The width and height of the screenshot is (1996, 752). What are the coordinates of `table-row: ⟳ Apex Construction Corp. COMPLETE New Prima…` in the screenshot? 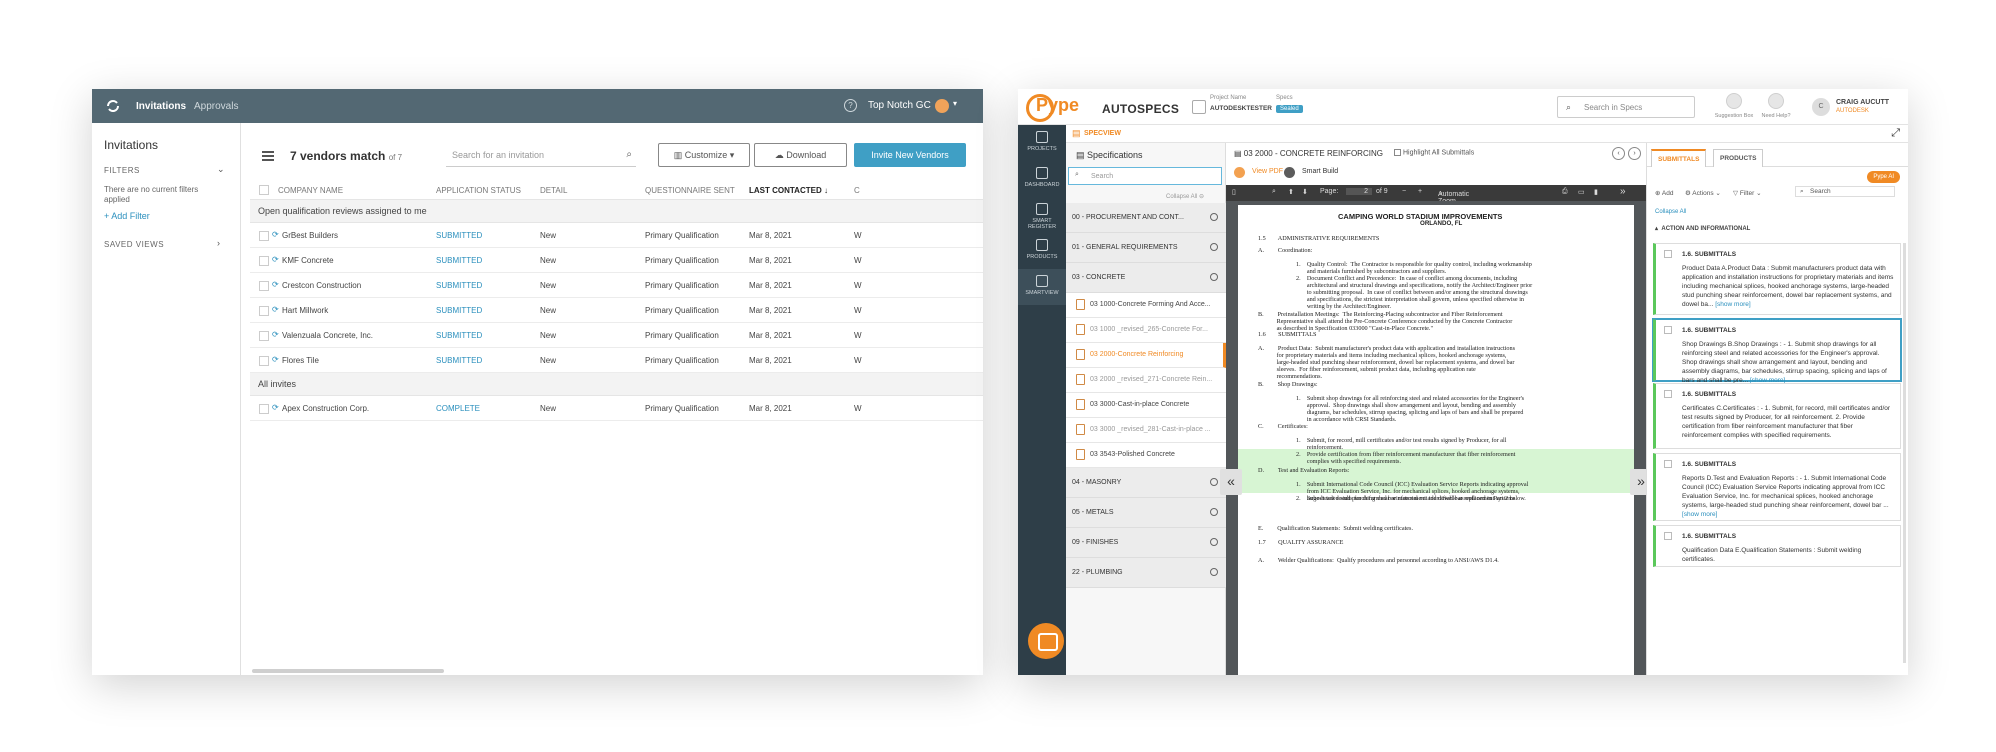 It's located at (616, 408).